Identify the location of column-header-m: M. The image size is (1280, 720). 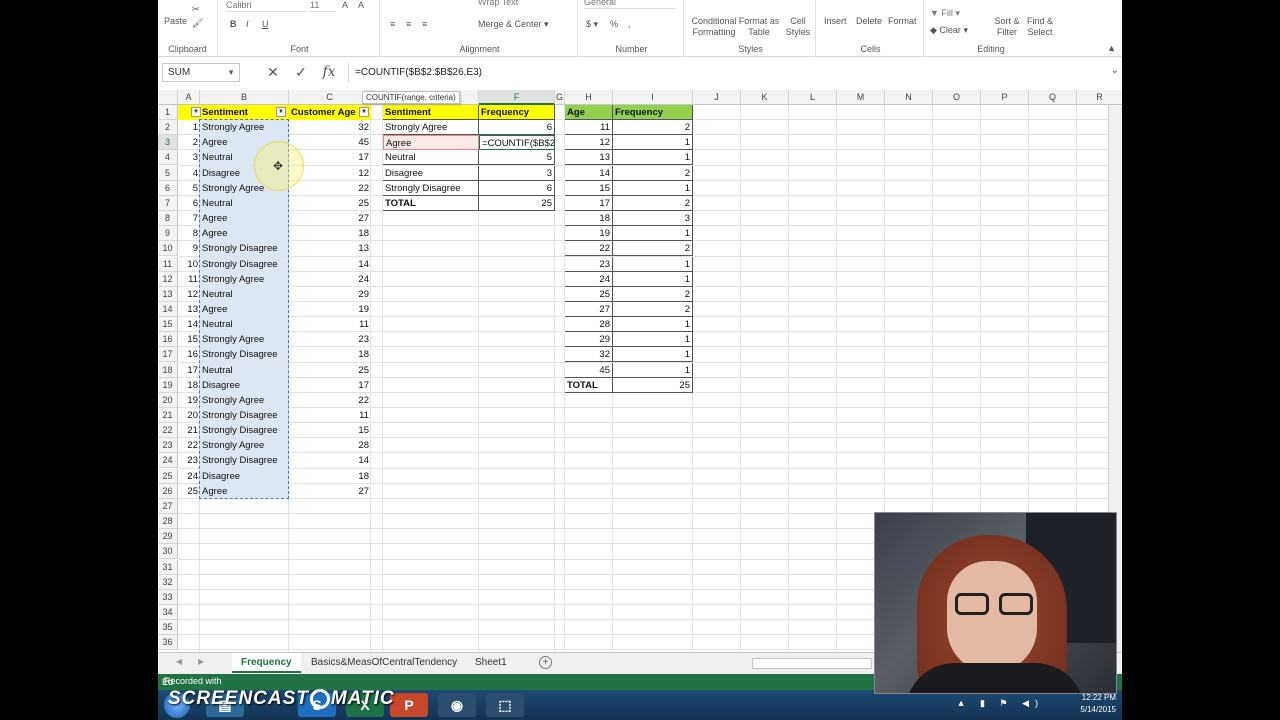
(861, 97).